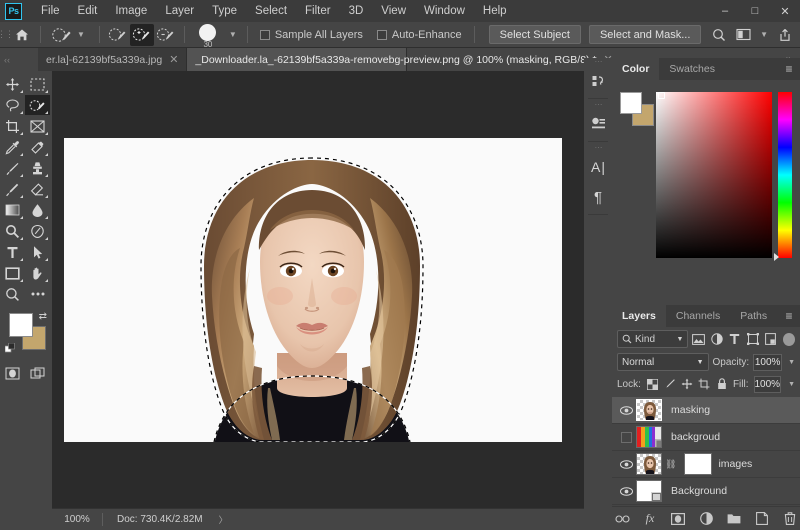  What do you see at coordinates (37, 147) in the screenshot?
I see `spot-healing-brush-tool` at bounding box center [37, 147].